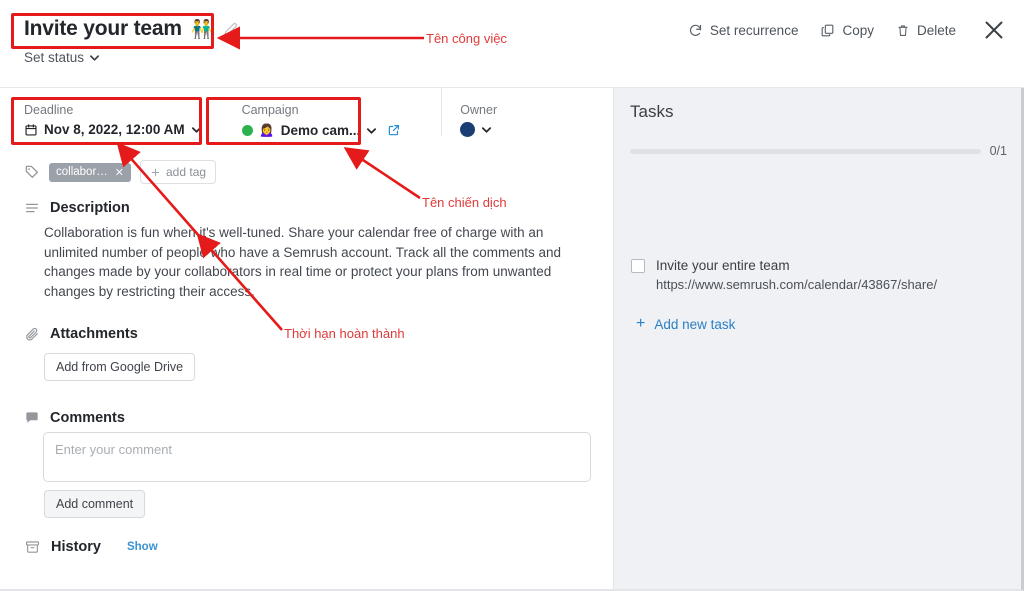  What do you see at coordinates (76, 547) in the screenshot?
I see `history-heading: History` at bounding box center [76, 547].